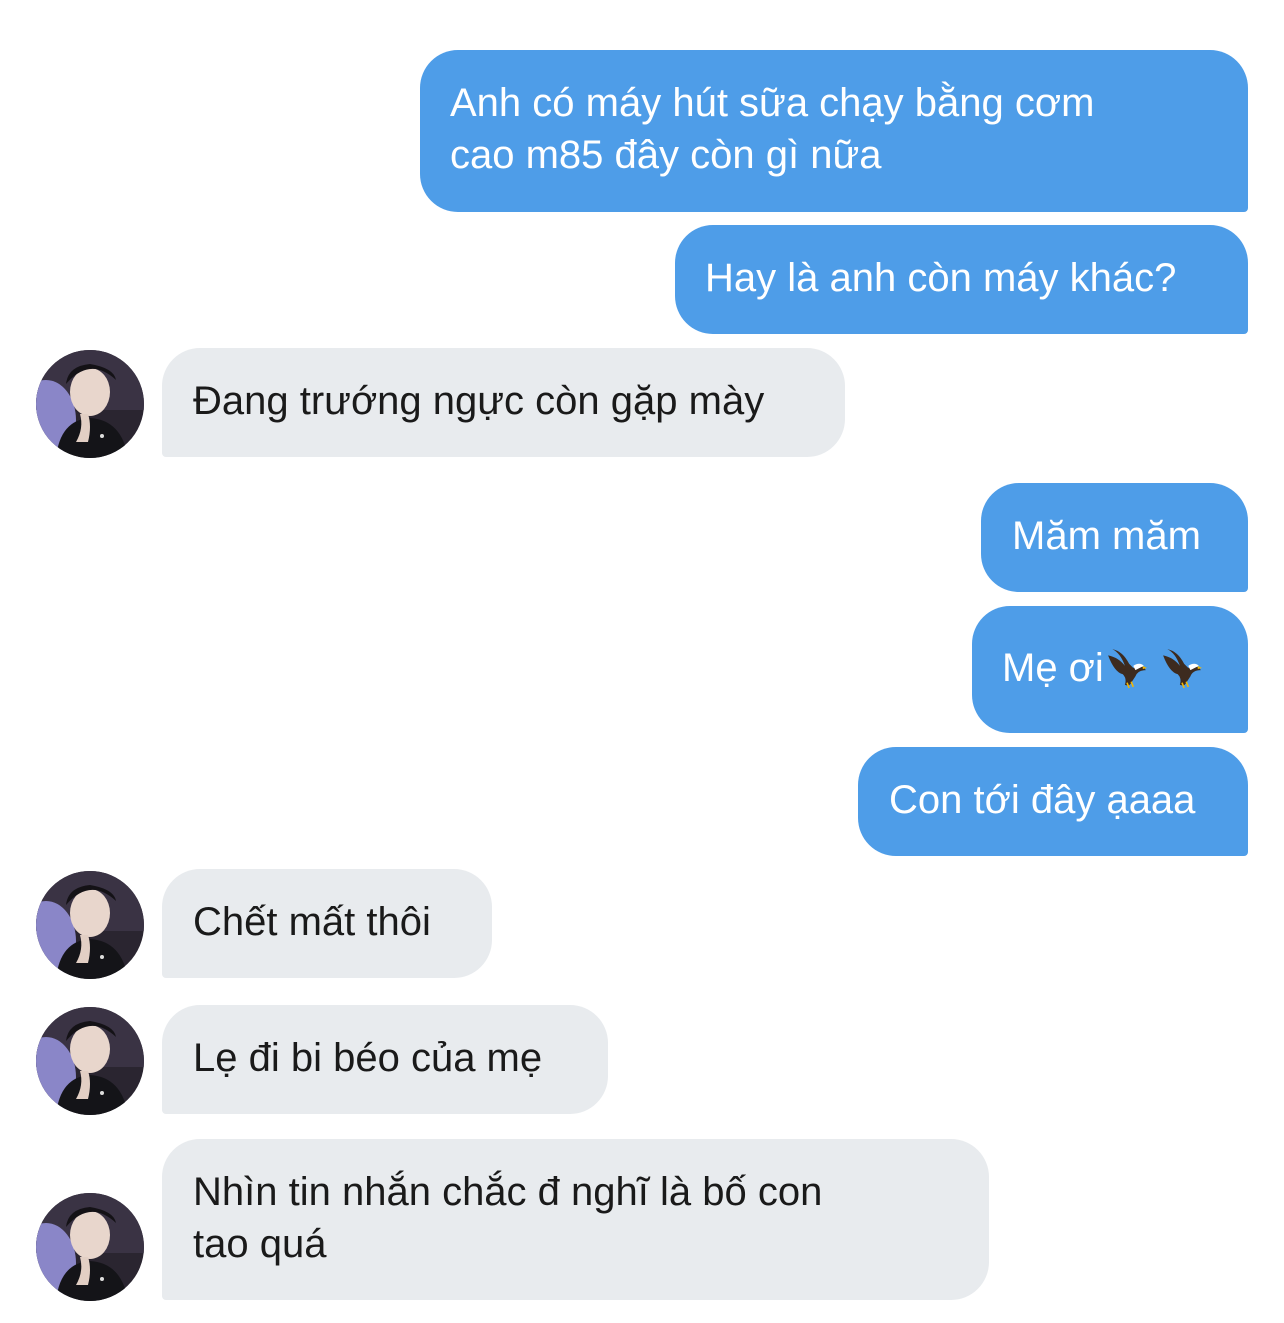 The height and width of the screenshot is (1323, 1284). Describe the element at coordinates (941, 278) in the screenshot. I see `message-text-line: Hay là anh còn máy khác?` at that location.